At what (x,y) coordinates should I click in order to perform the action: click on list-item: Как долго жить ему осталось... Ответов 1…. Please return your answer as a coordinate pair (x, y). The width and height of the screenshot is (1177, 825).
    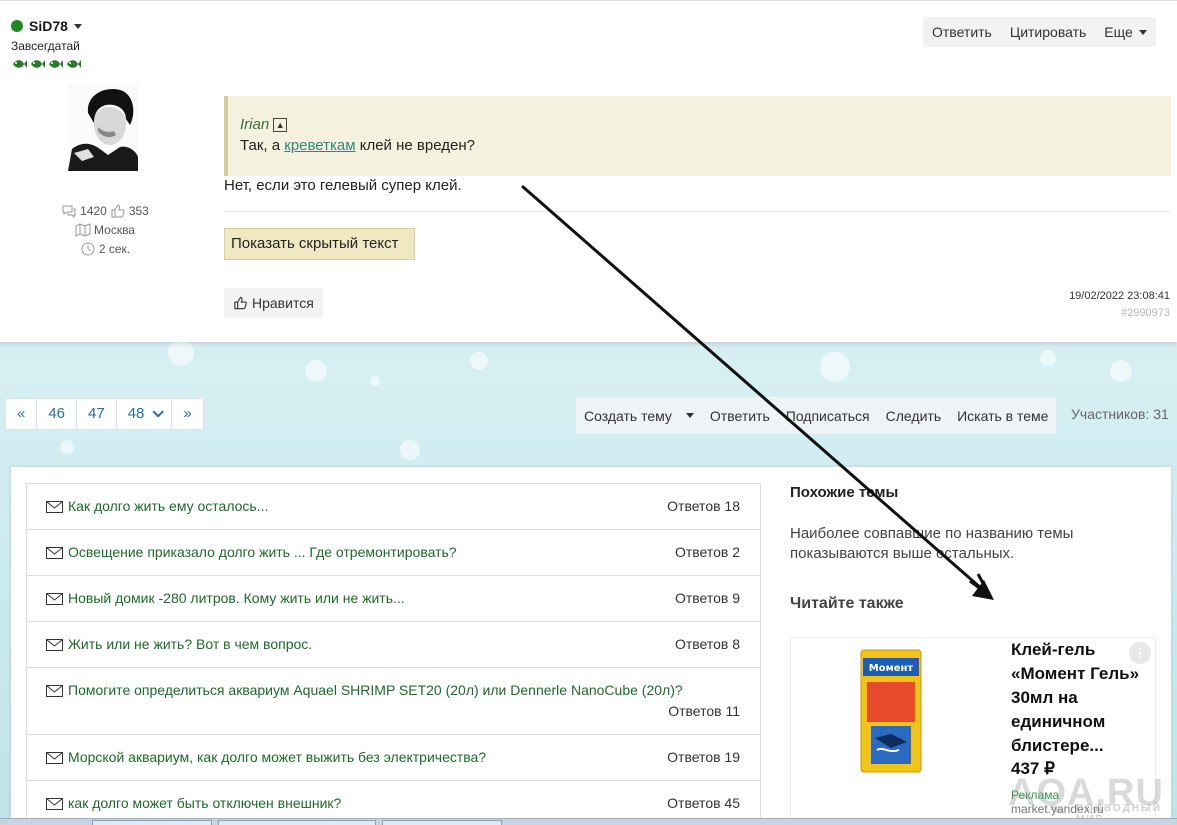
    Looking at the image, I should click on (393, 507).